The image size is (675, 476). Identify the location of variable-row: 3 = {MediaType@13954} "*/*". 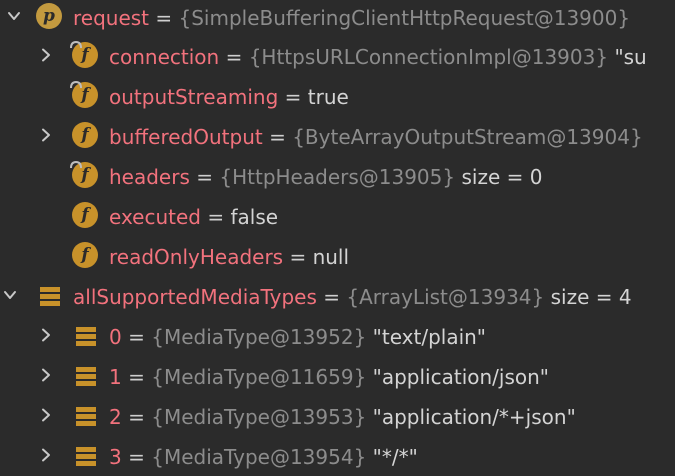
(337, 456).